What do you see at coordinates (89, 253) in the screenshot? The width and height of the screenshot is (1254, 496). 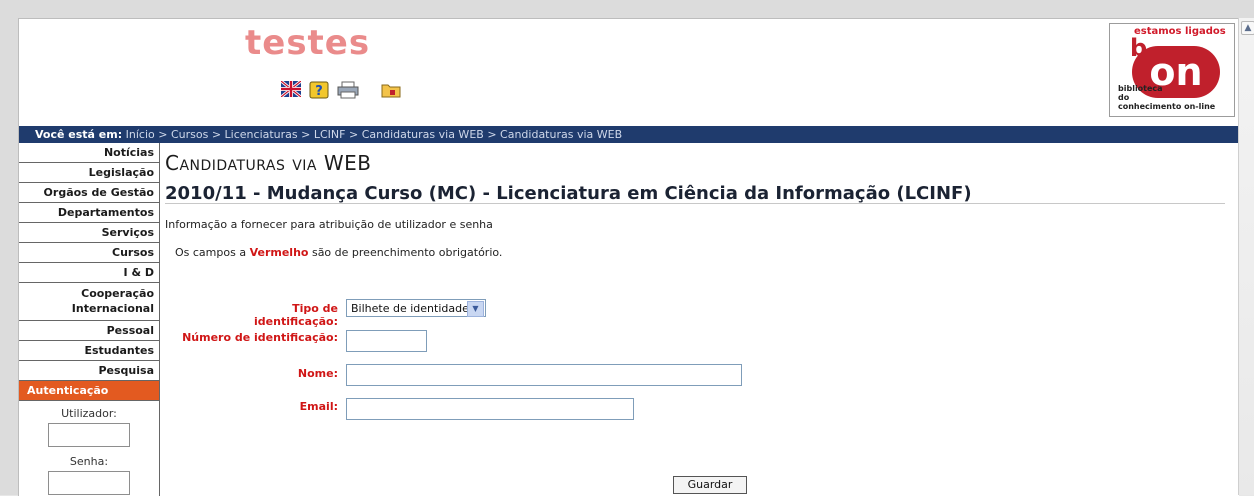 I see `sidebar-item-cursos: Cursos` at bounding box center [89, 253].